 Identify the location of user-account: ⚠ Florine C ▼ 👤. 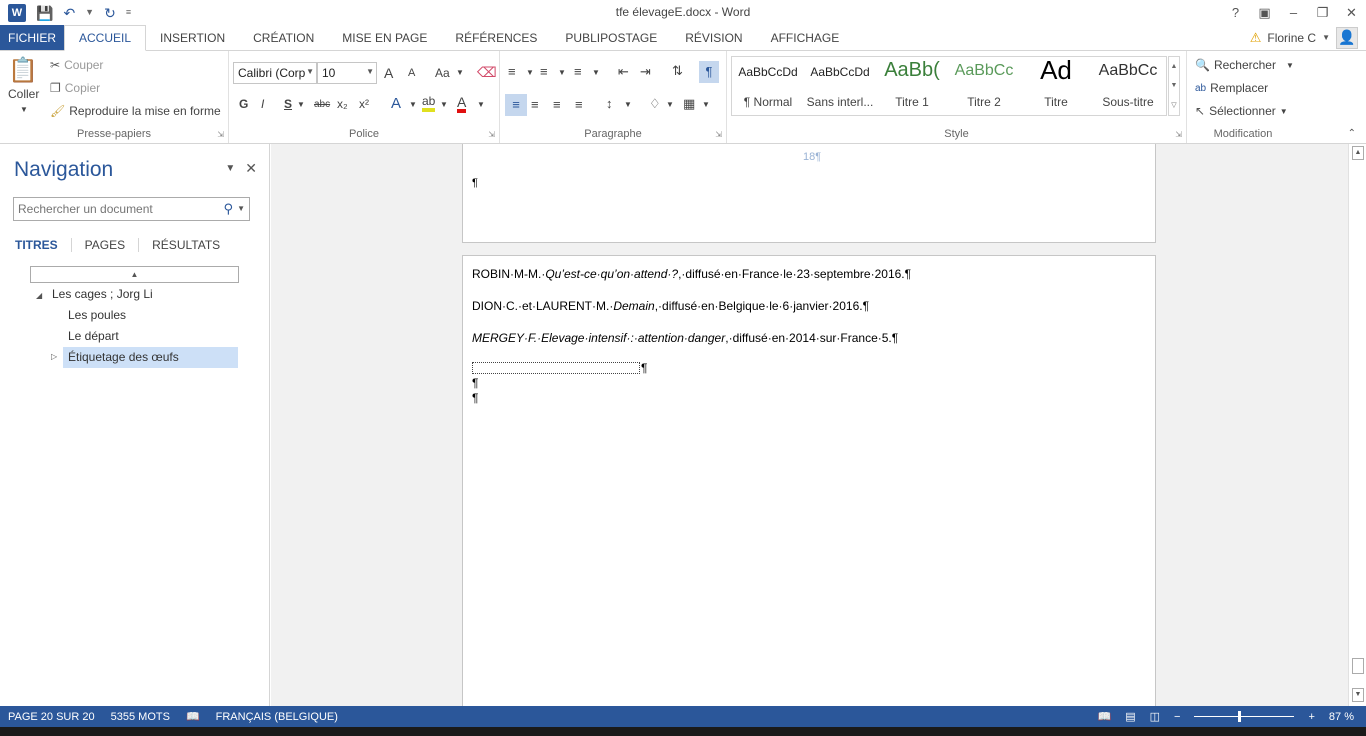
(1304, 37).